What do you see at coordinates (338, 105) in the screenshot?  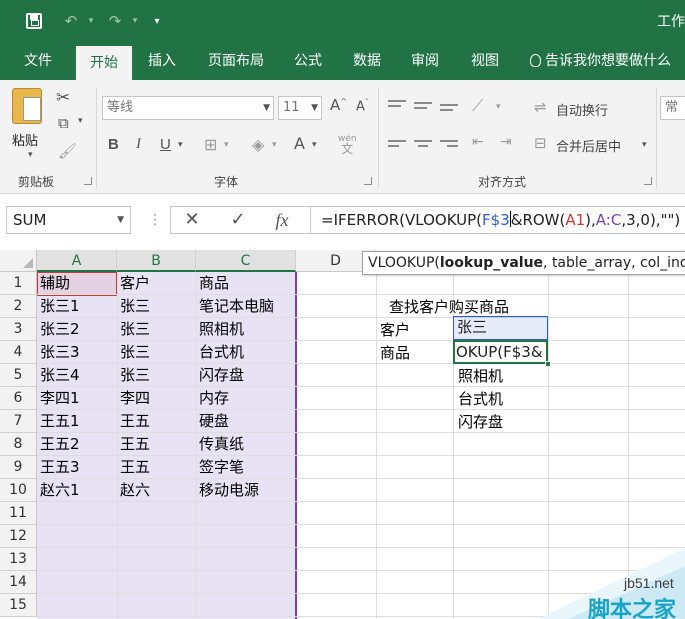 I see `grow-font-button: A^` at bounding box center [338, 105].